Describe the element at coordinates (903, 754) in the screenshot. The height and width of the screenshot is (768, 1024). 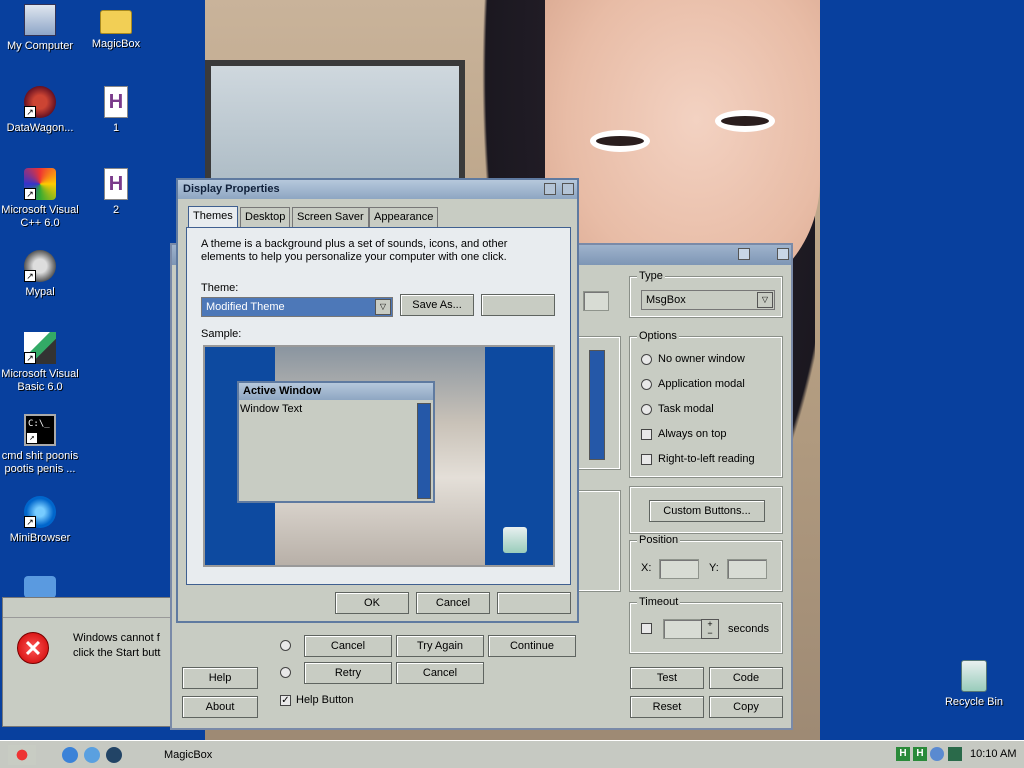
I see `tray-h-icon: H` at that location.